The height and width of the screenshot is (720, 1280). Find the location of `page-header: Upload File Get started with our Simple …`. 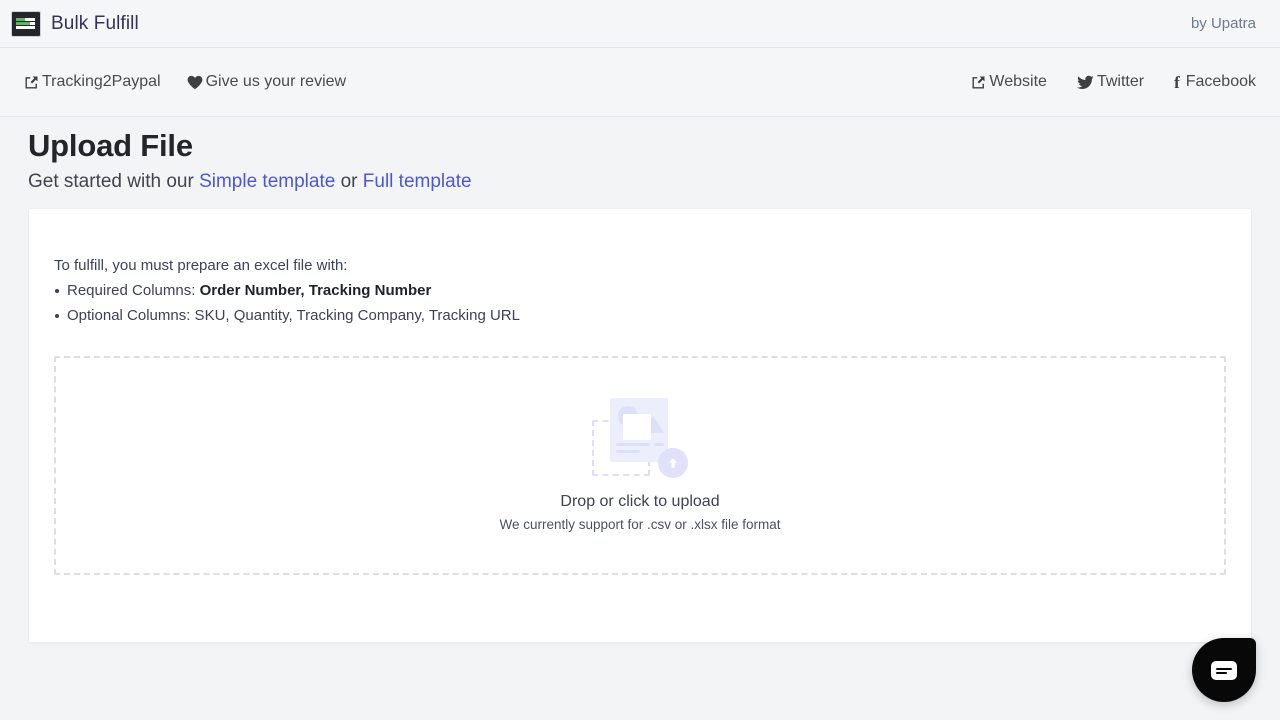

page-header: Upload File Get started with our Simple … is located at coordinates (640, 155).